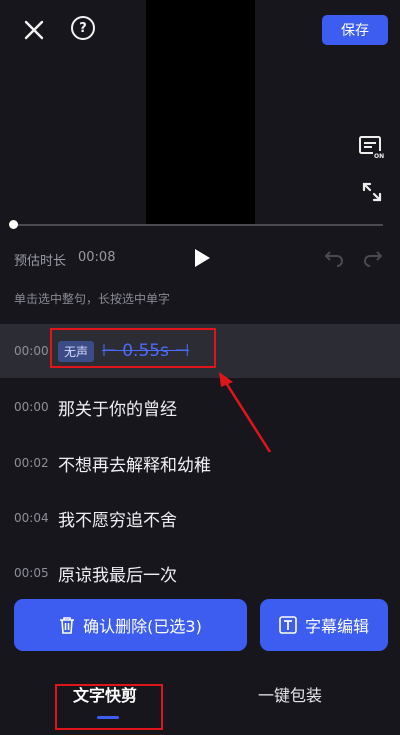 This screenshot has width=400, height=735. What do you see at coordinates (31, 518) in the screenshot?
I see `segment-time: 00:04` at bounding box center [31, 518].